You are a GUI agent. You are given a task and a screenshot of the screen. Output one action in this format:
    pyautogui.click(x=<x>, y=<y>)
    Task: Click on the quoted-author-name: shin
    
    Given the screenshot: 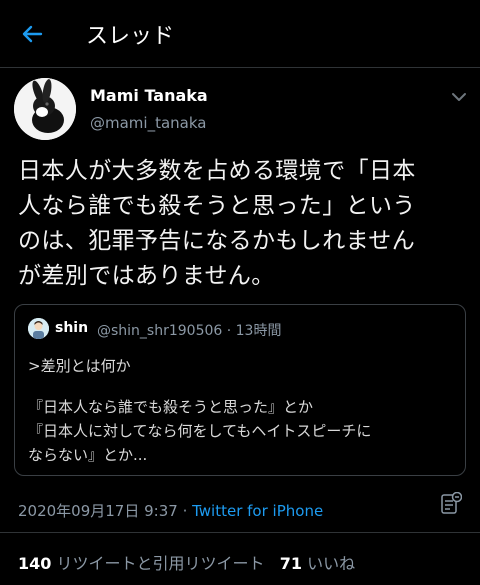 What is the action you would take?
    pyautogui.click(x=72, y=328)
    